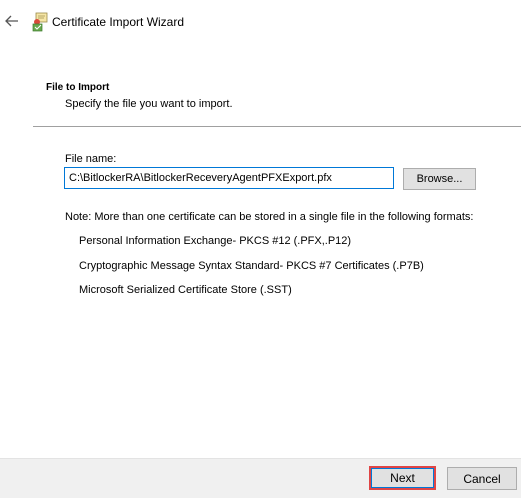 This screenshot has height=498, width=521. Describe the element at coordinates (12, 21) in the screenshot. I see `arrow-left-icon` at that location.